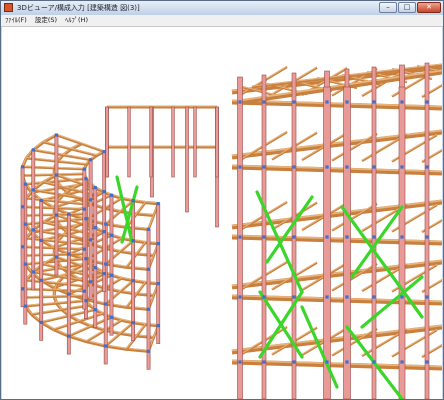  Describe the element at coordinates (46, 20) in the screenshot. I see `menu-settings: 設定(S)` at that location.